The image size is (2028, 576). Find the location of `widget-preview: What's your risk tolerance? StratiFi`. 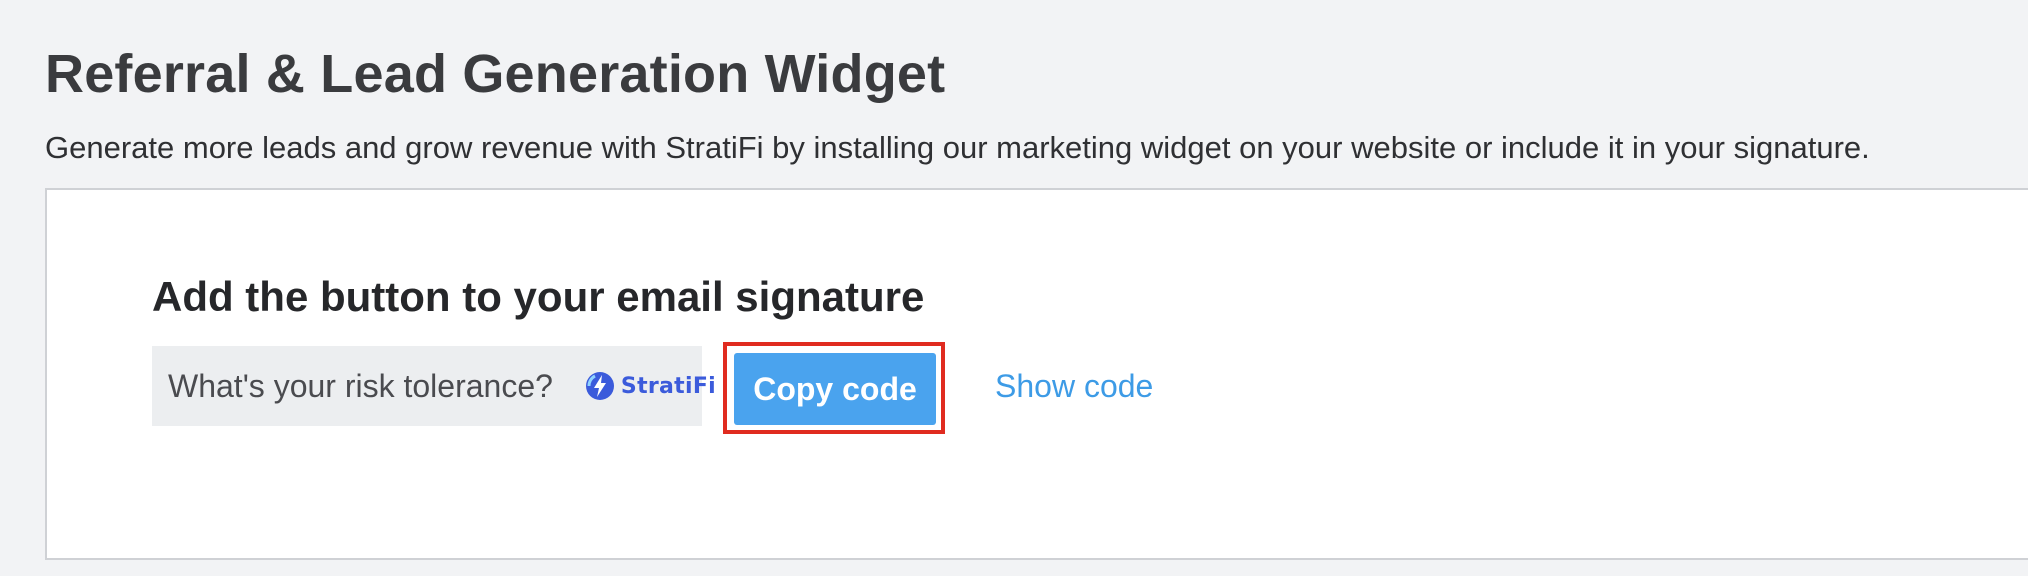

widget-preview: What's your risk tolerance? StratiFi is located at coordinates (434, 386).